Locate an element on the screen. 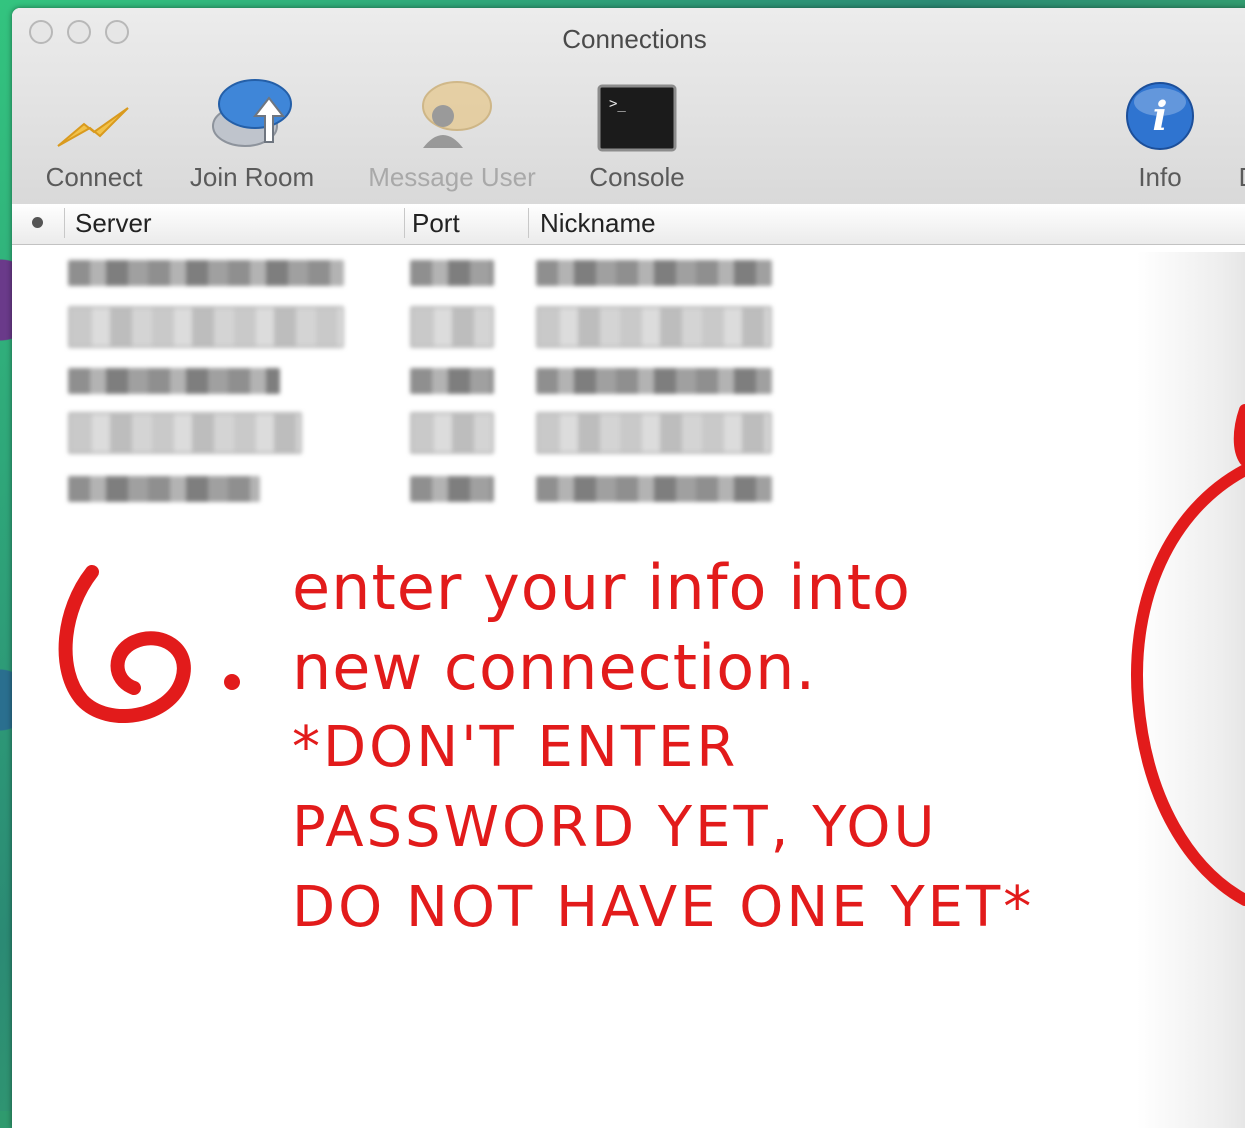 This screenshot has height=1128, width=1245. message-user-label: Message User is located at coordinates (452, 177).